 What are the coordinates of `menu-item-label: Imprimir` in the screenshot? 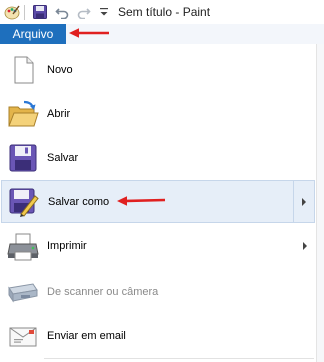 It's located at (67, 245).